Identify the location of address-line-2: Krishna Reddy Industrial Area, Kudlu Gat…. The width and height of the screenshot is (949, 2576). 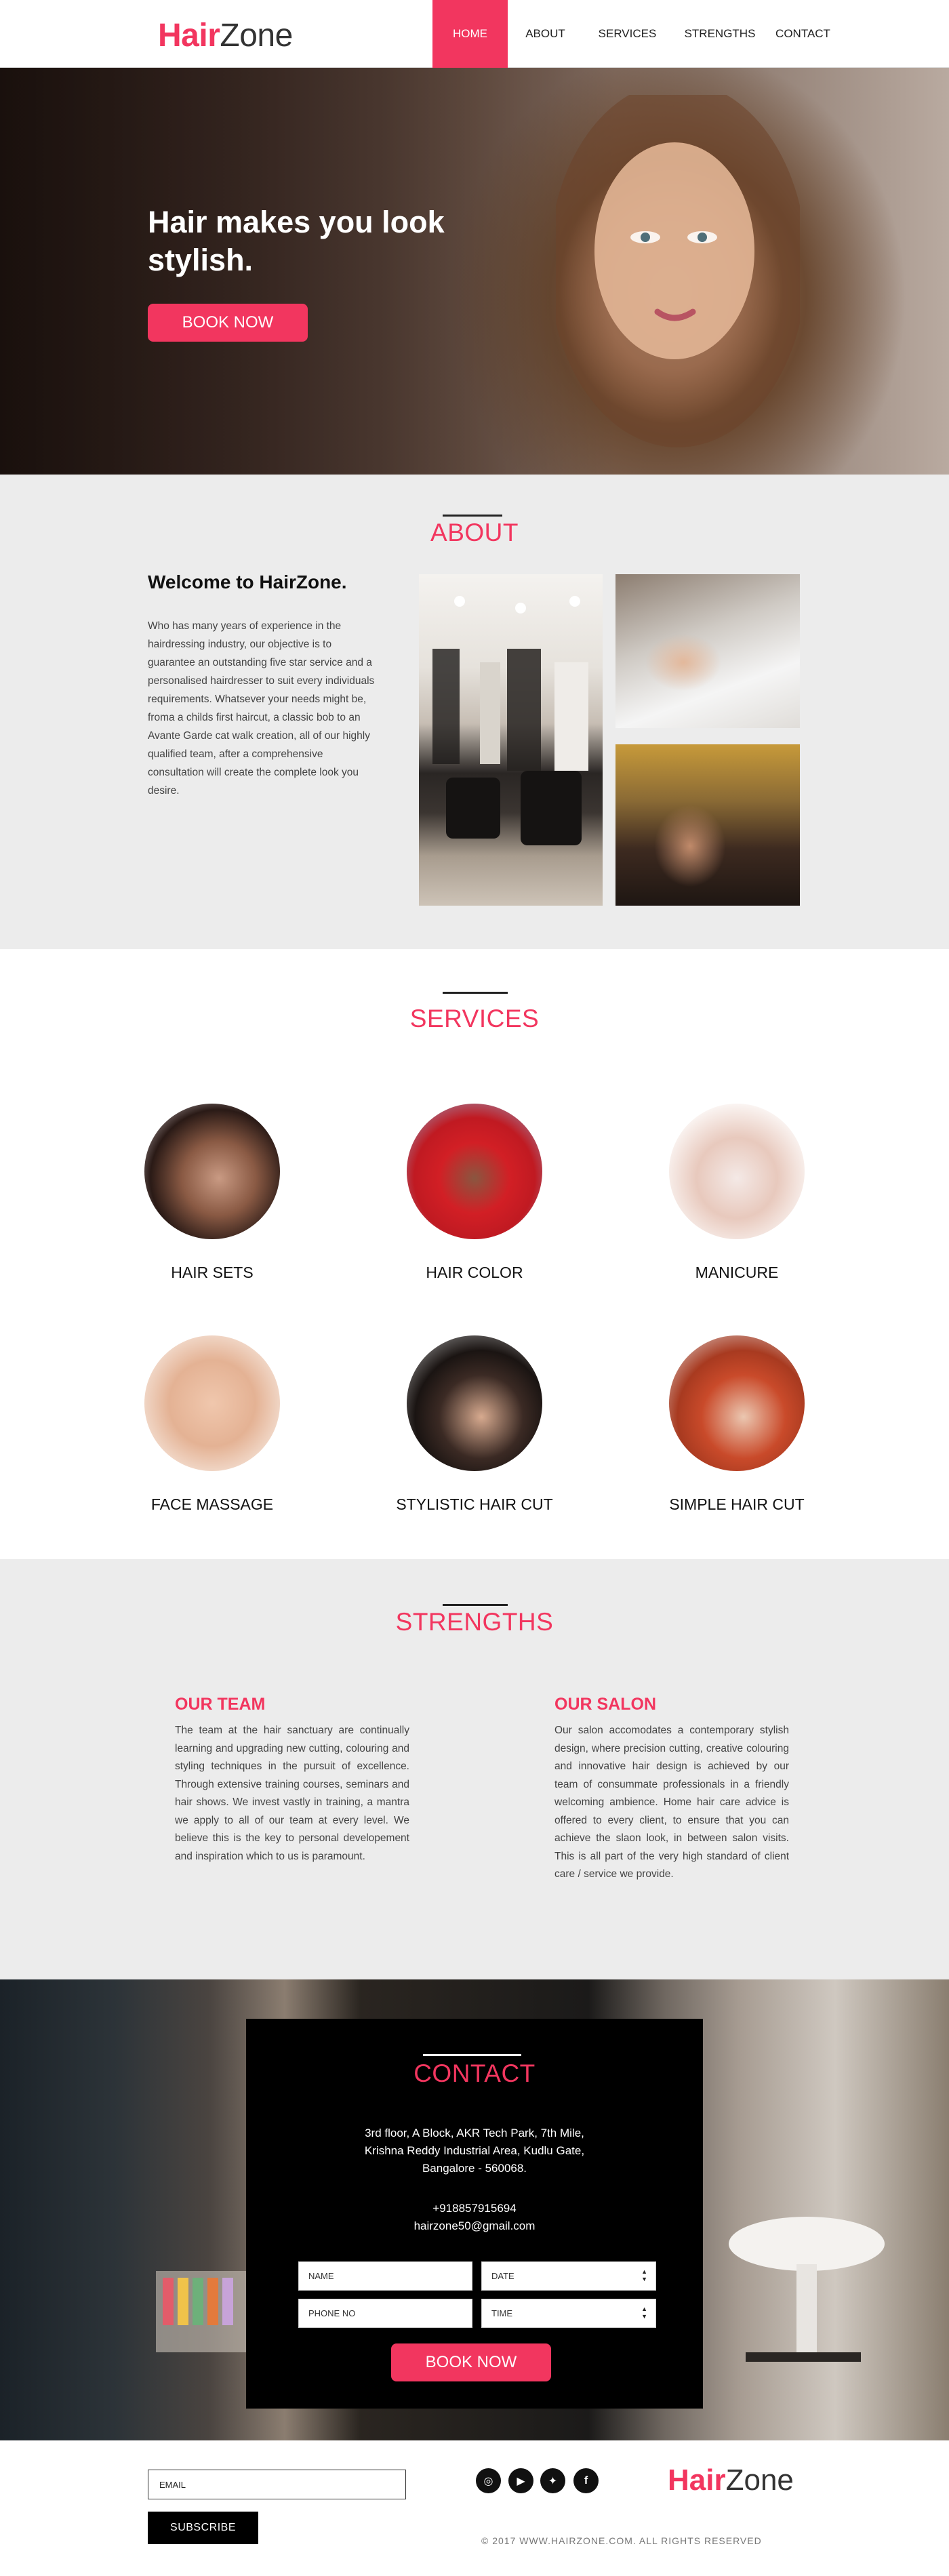
(474, 2150).